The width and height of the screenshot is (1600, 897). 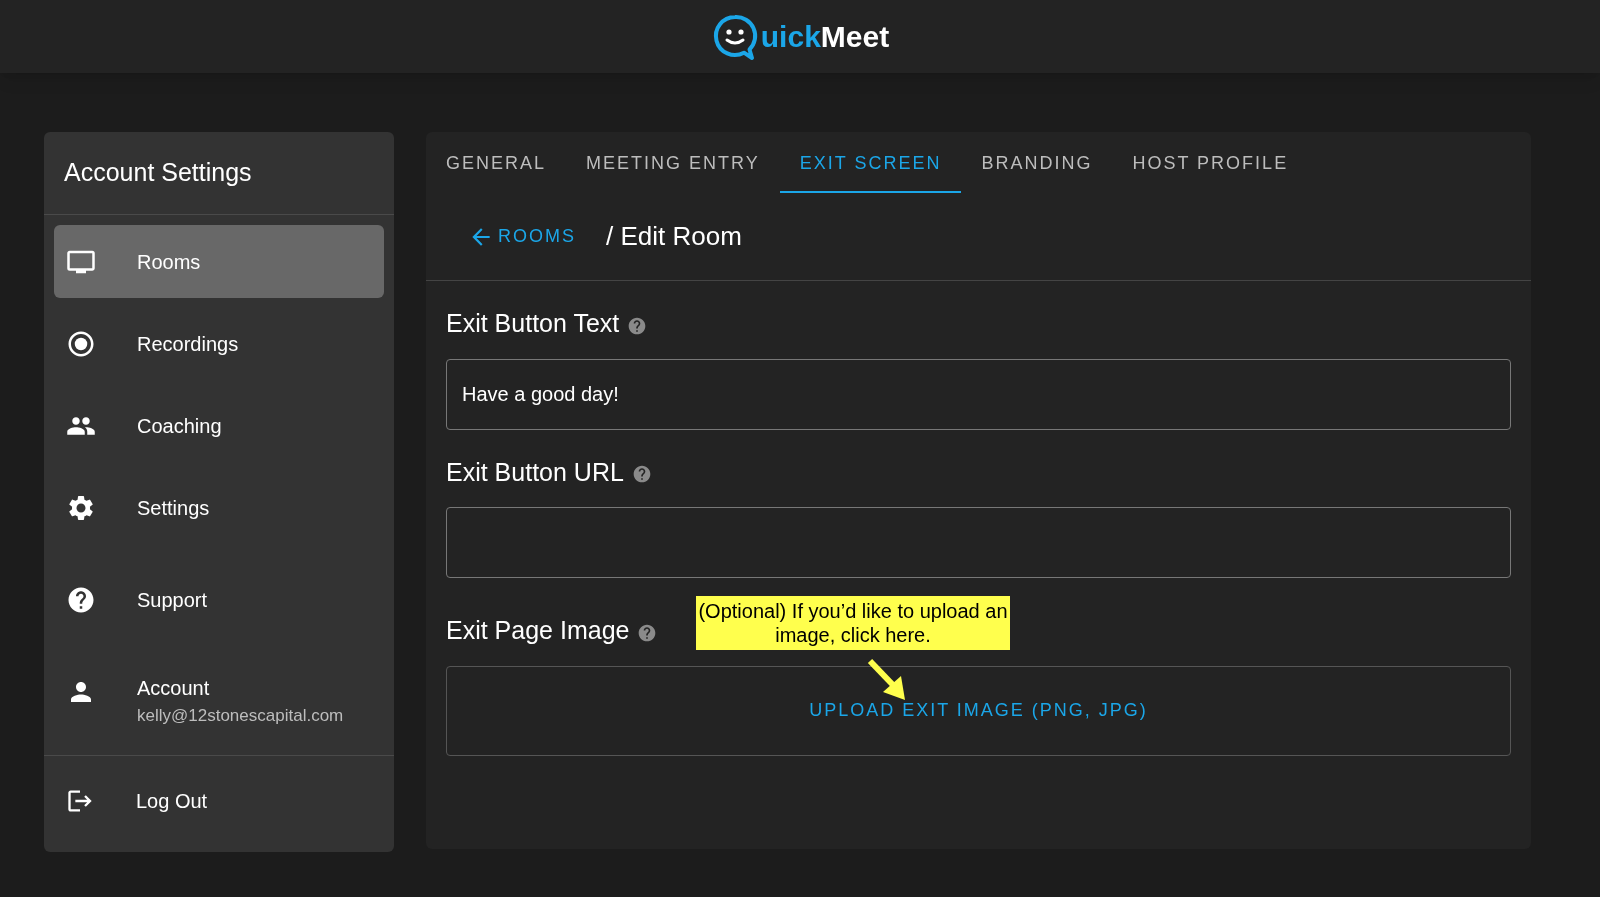 I want to click on item-subtitle: kelly@12stonescapital.com, so click(x=240, y=716).